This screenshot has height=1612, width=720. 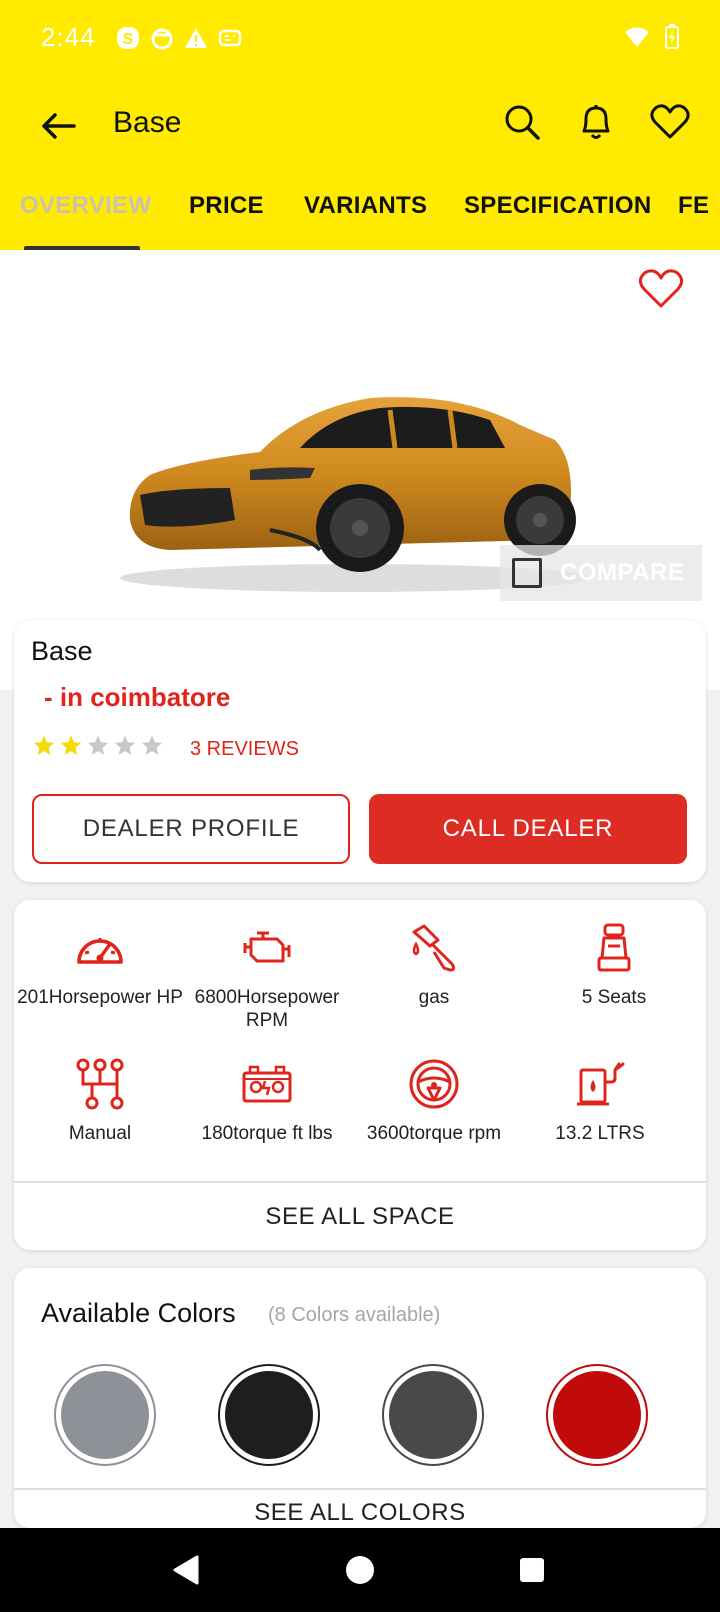 What do you see at coordinates (434, 997) in the screenshot?
I see `spec-label: gas` at bounding box center [434, 997].